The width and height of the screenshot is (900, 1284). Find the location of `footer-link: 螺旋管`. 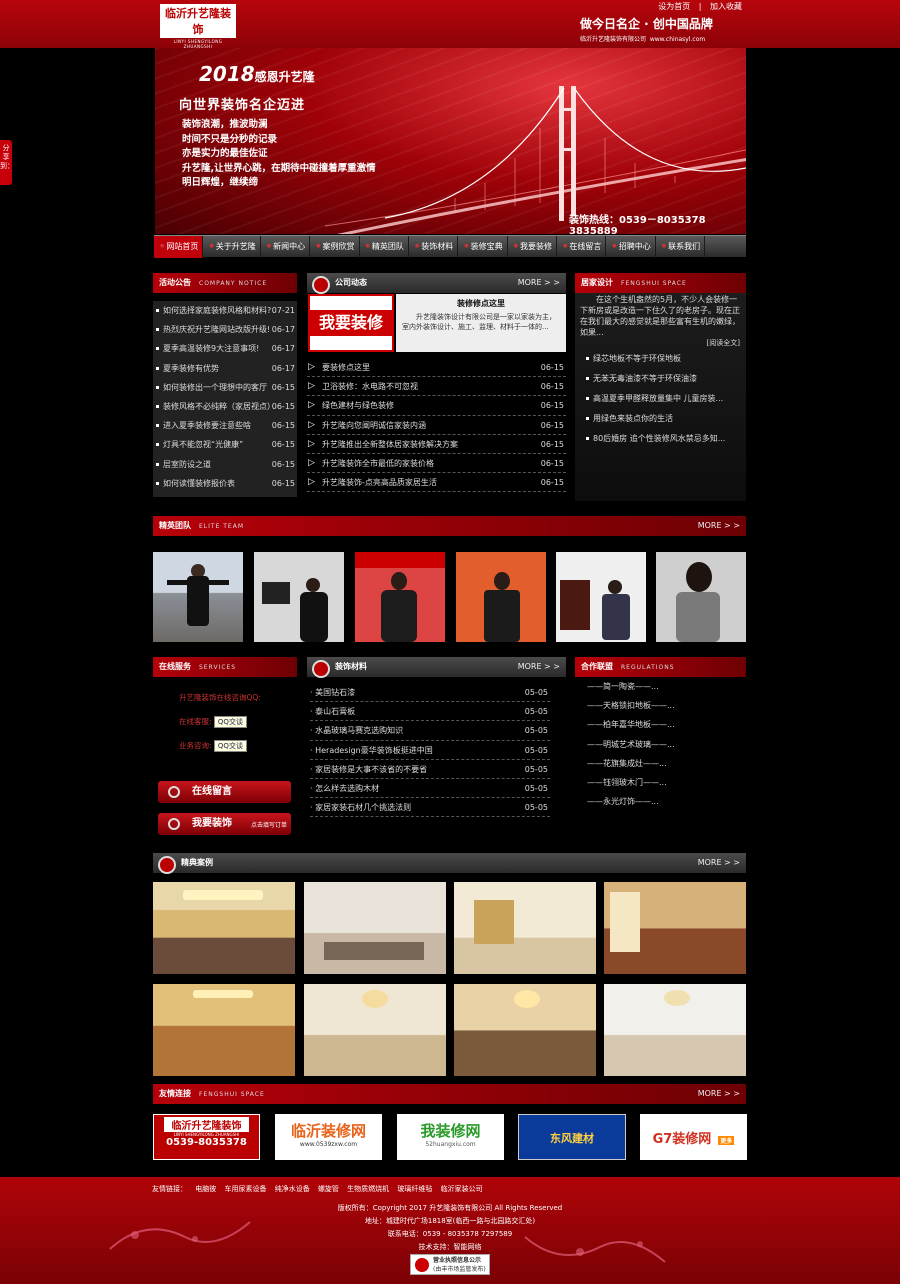

footer-link: 螺旋管 is located at coordinates (328, 1189).